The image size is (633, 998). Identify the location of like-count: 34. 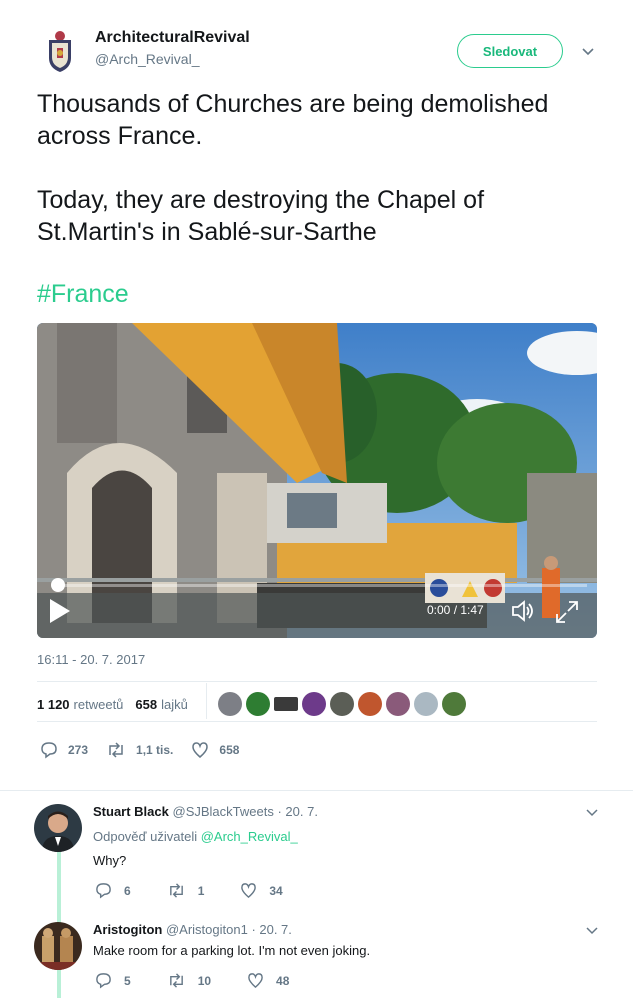
(276, 890).